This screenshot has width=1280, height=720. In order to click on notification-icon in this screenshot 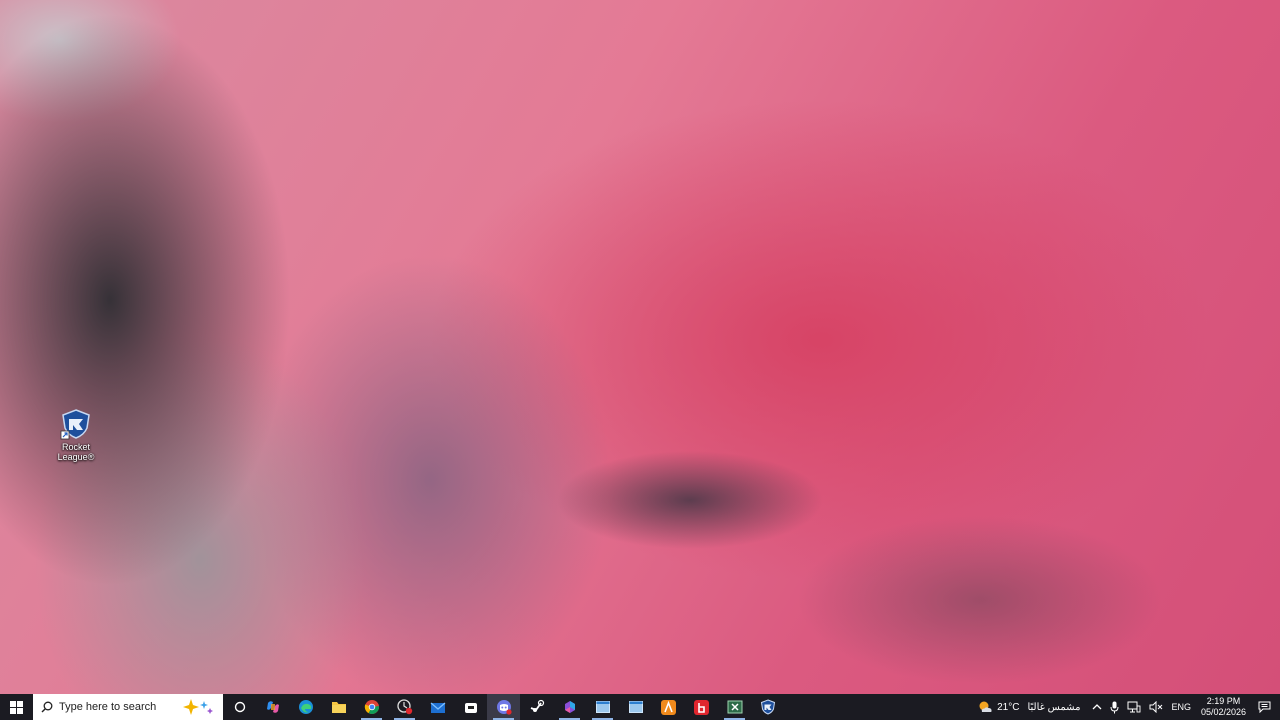, I will do `click(1264, 707)`.